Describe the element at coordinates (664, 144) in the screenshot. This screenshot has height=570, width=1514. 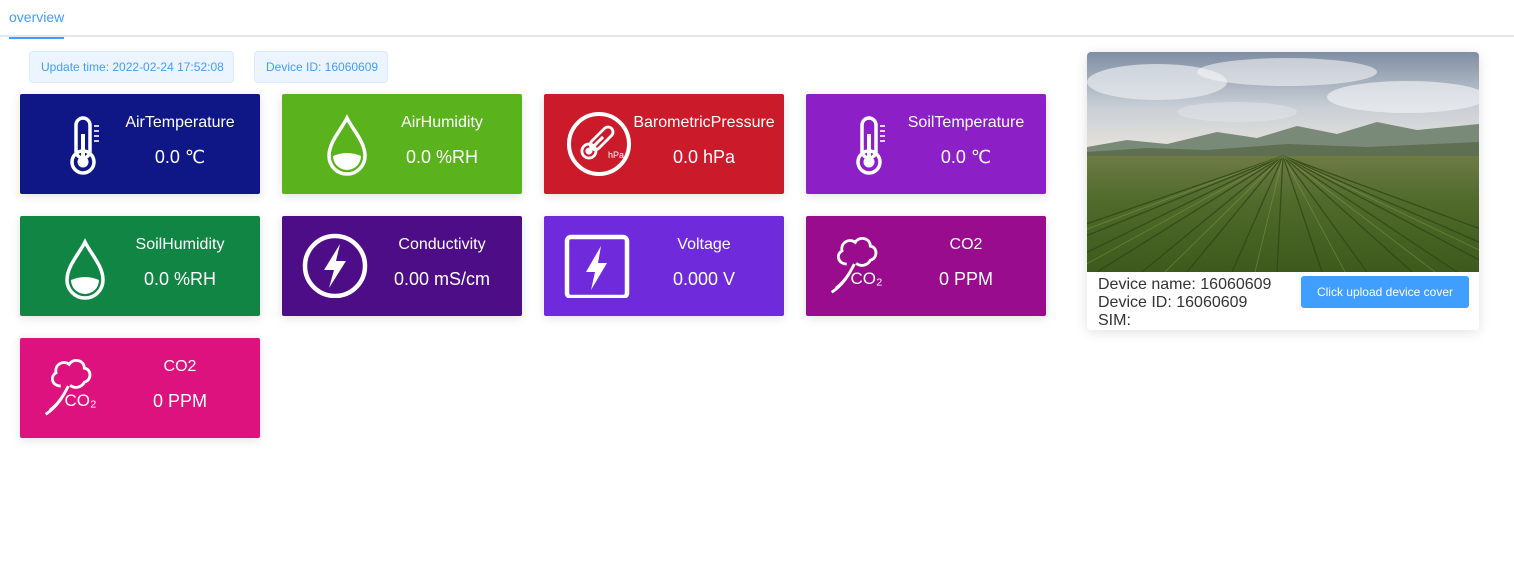
I see `sensor-card-barometric-pressure: hPa BarometricPressure 0.0 hPa` at that location.